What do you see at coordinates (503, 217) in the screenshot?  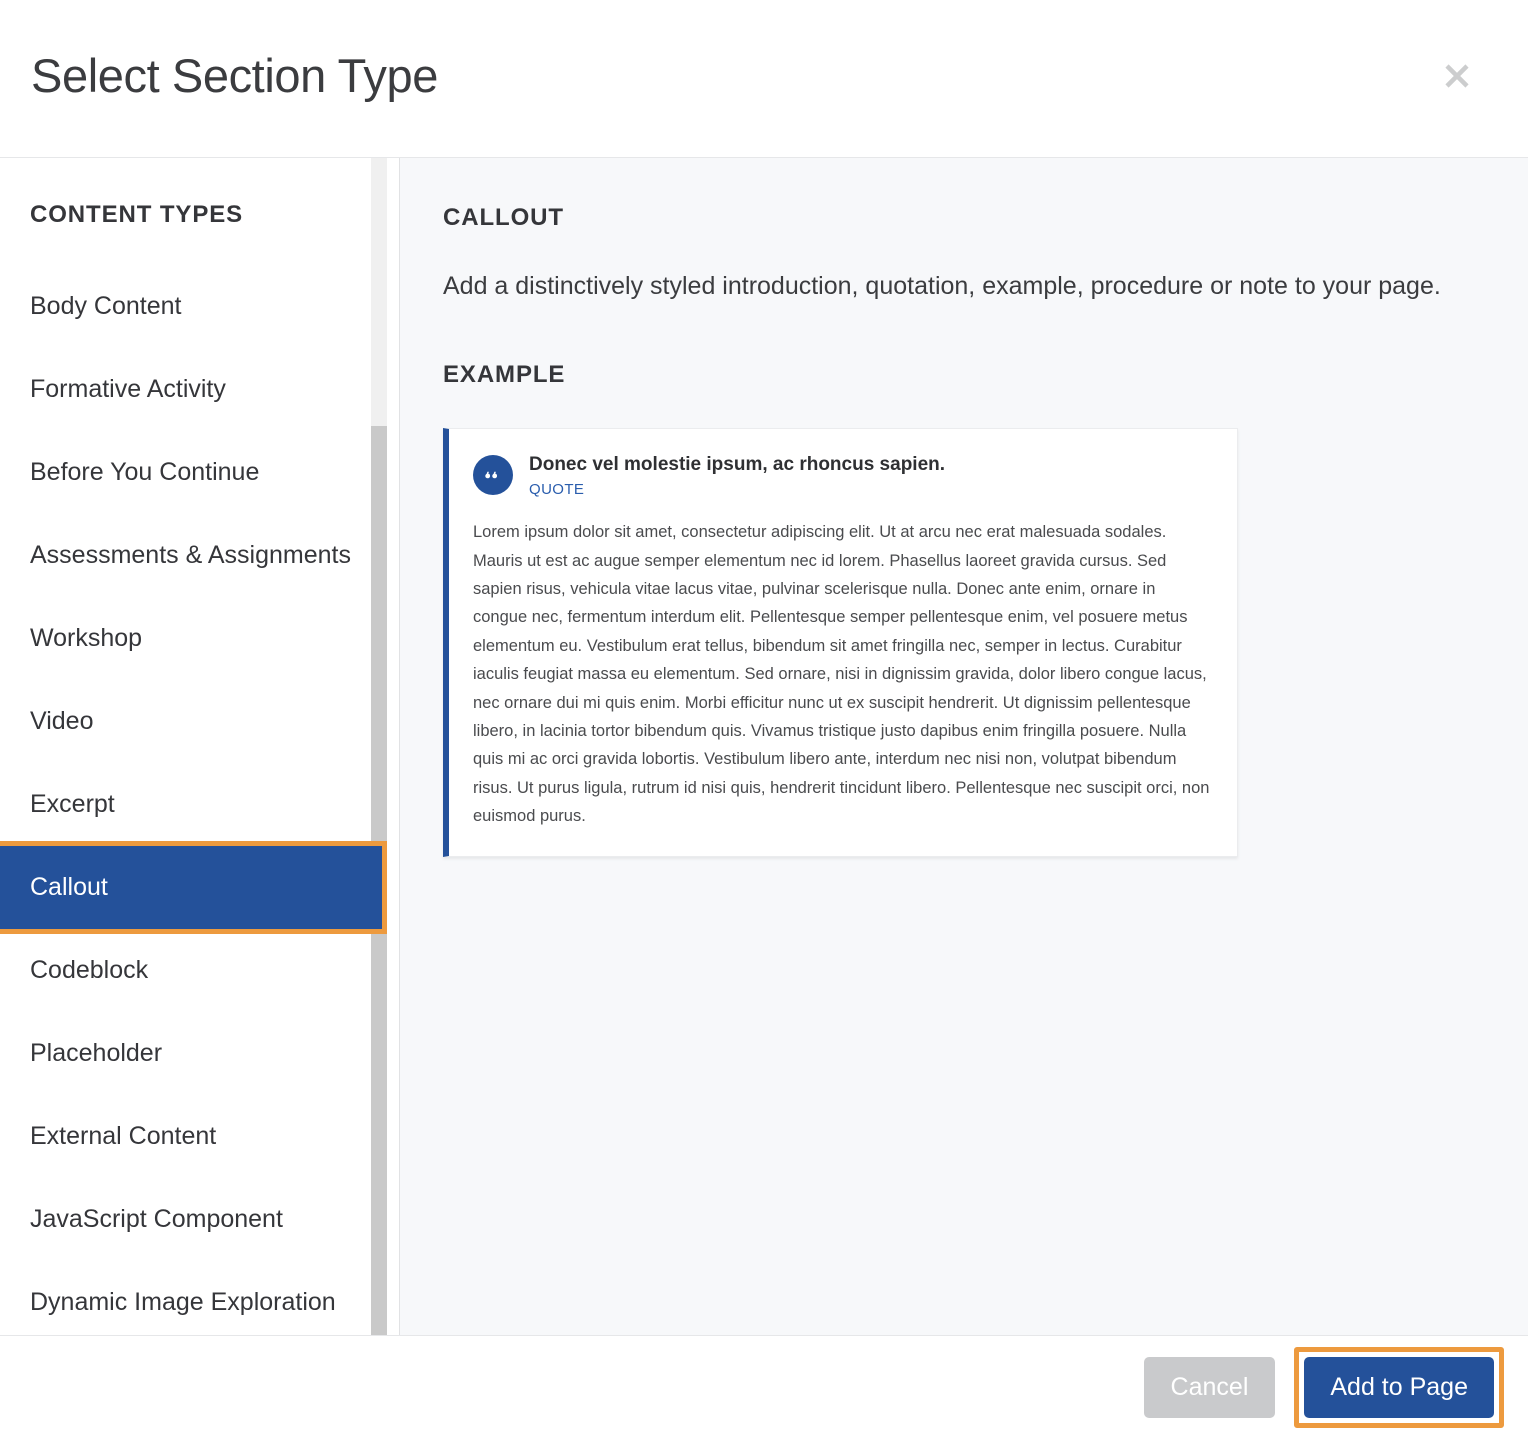 I see `detail-heading: CALLOUT` at bounding box center [503, 217].